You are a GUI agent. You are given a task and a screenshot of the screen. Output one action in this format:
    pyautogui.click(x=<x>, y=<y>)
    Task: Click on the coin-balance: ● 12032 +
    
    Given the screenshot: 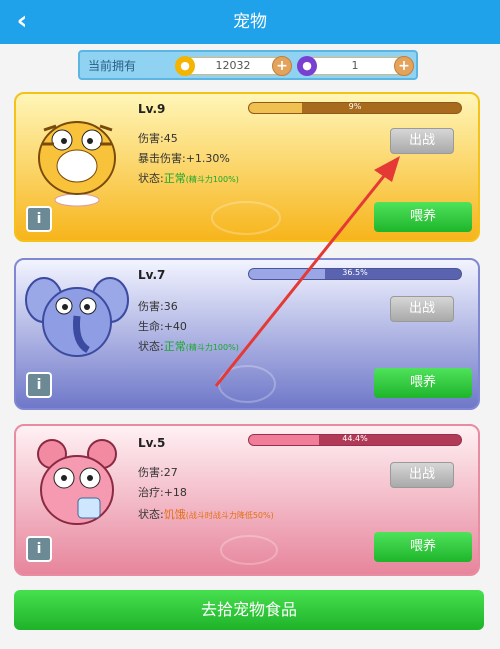 What is the action you would take?
    pyautogui.click(x=233, y=66)
    